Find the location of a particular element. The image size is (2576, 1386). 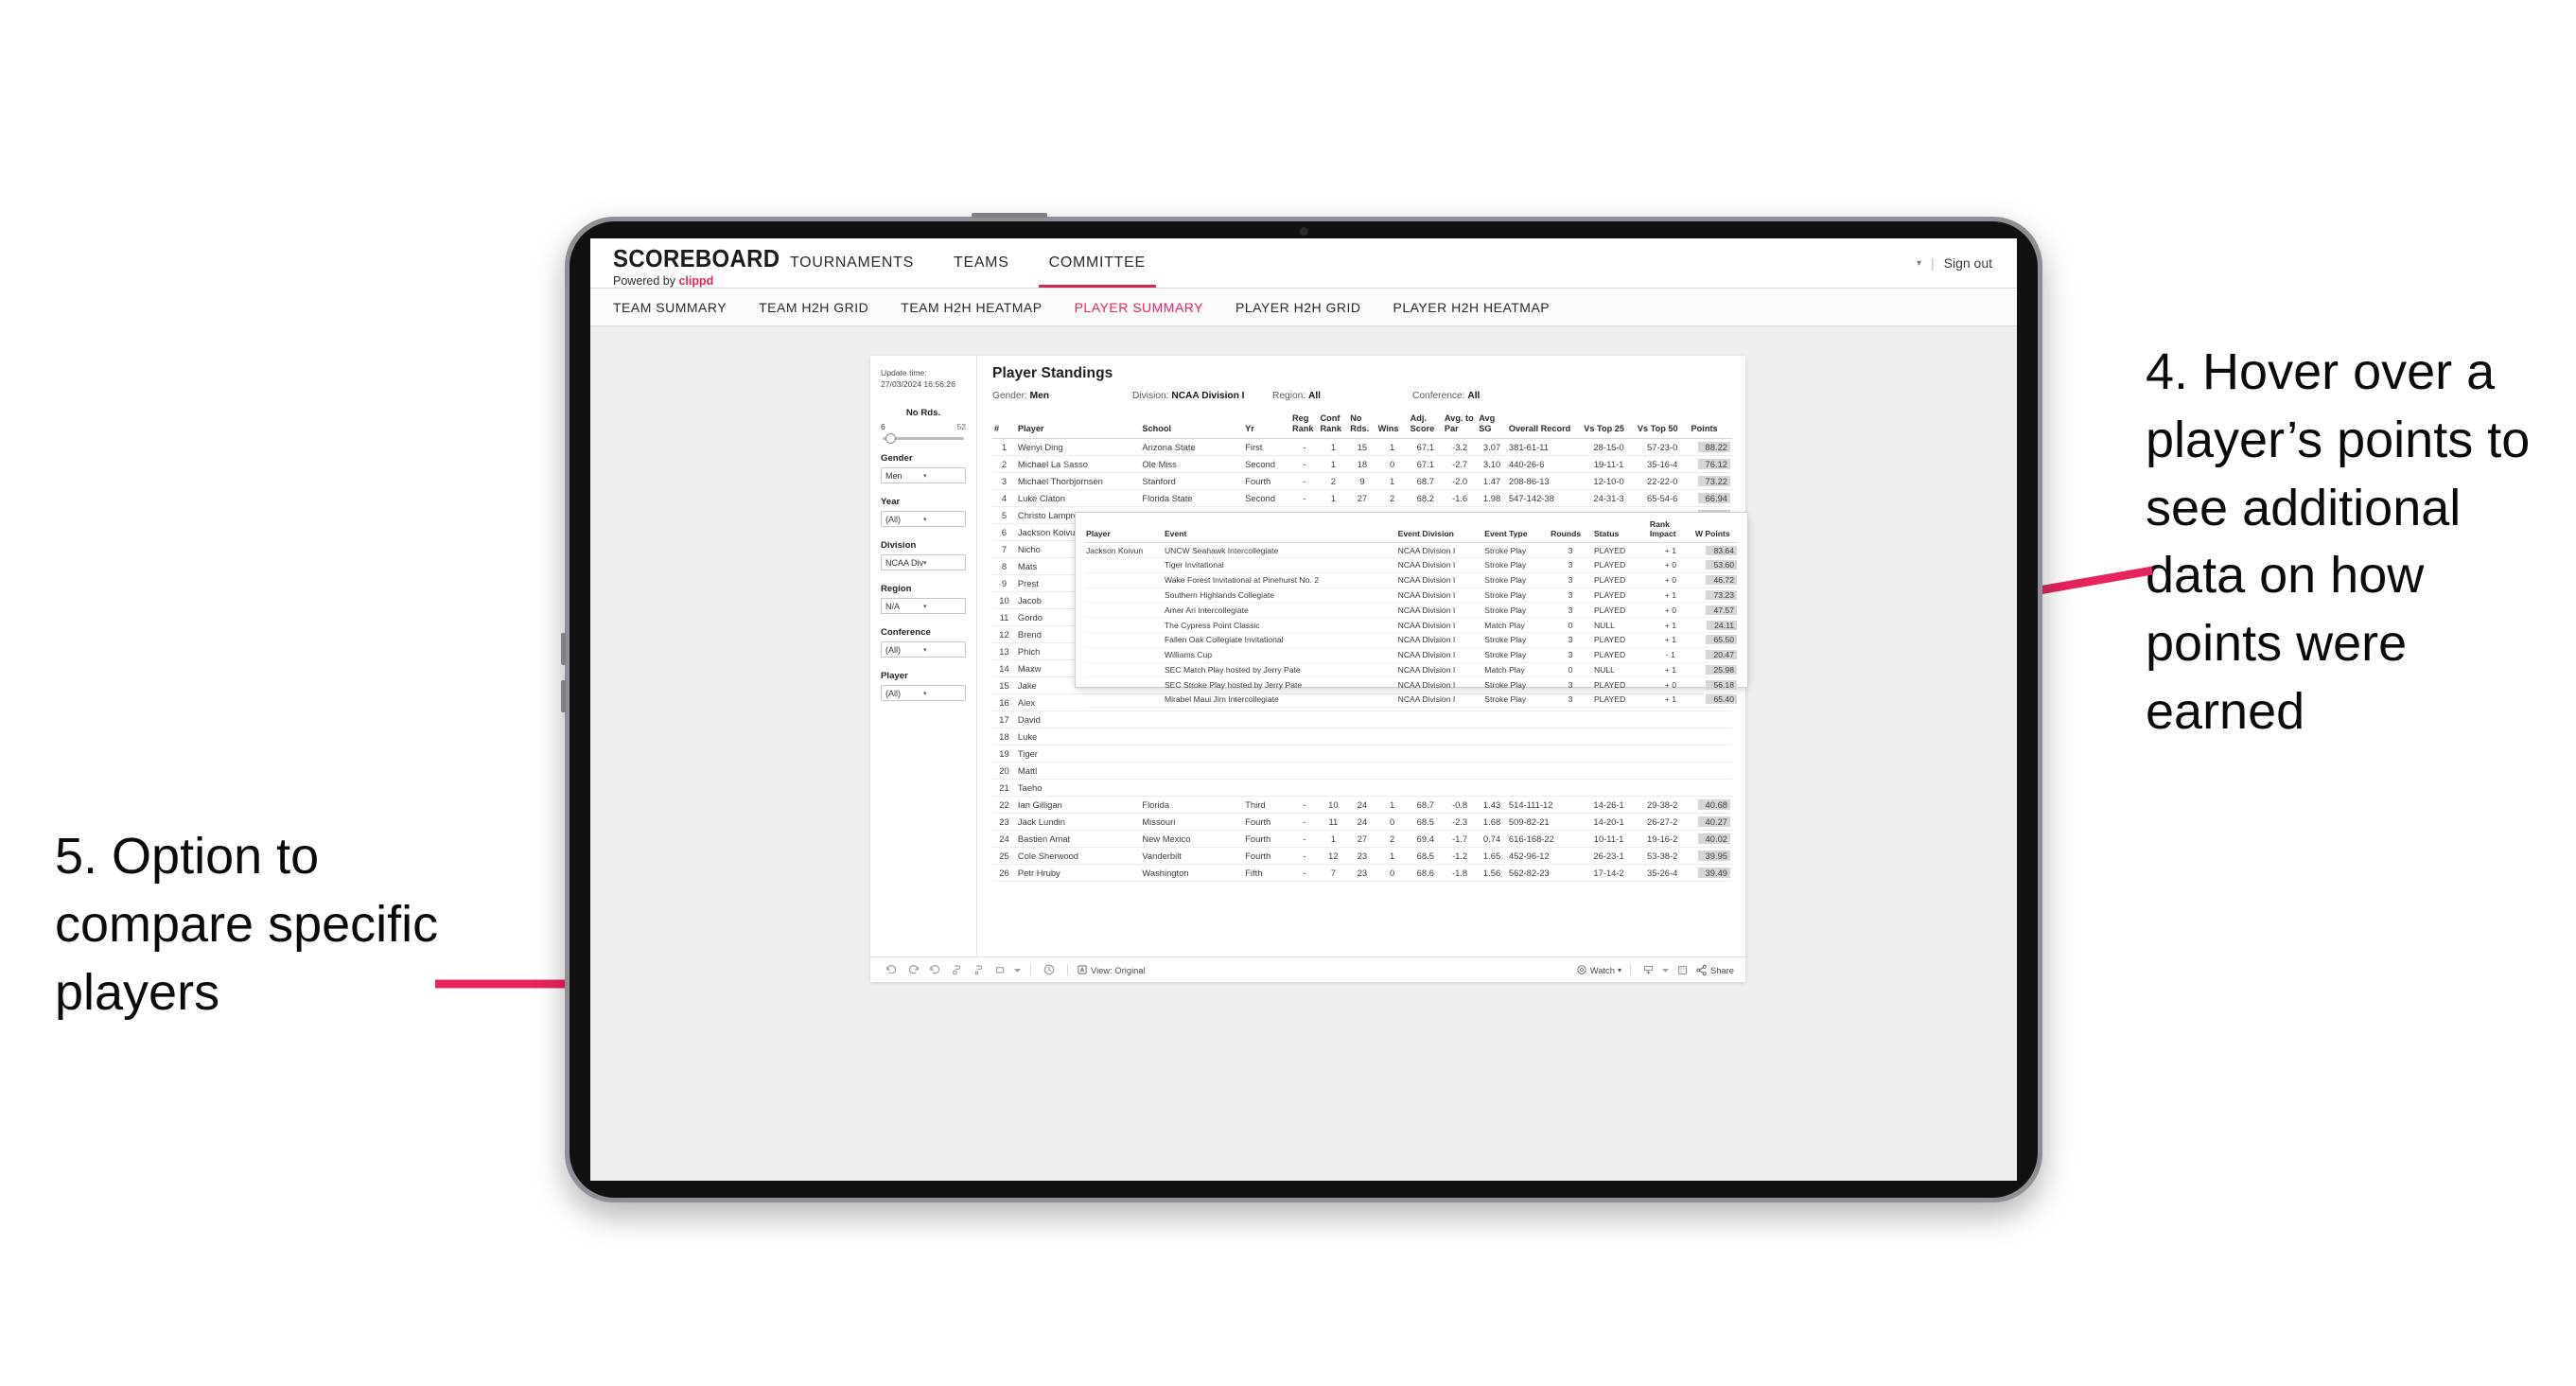

fullscreen-icon is located at coordinates (1683, 969).